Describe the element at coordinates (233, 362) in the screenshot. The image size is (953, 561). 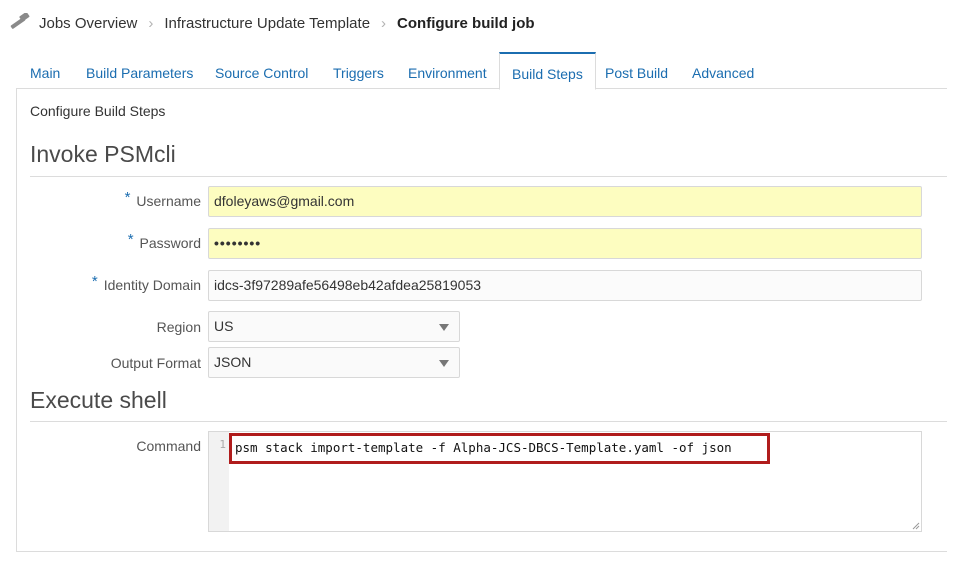
I see `output-format-value: JSON` at that location.